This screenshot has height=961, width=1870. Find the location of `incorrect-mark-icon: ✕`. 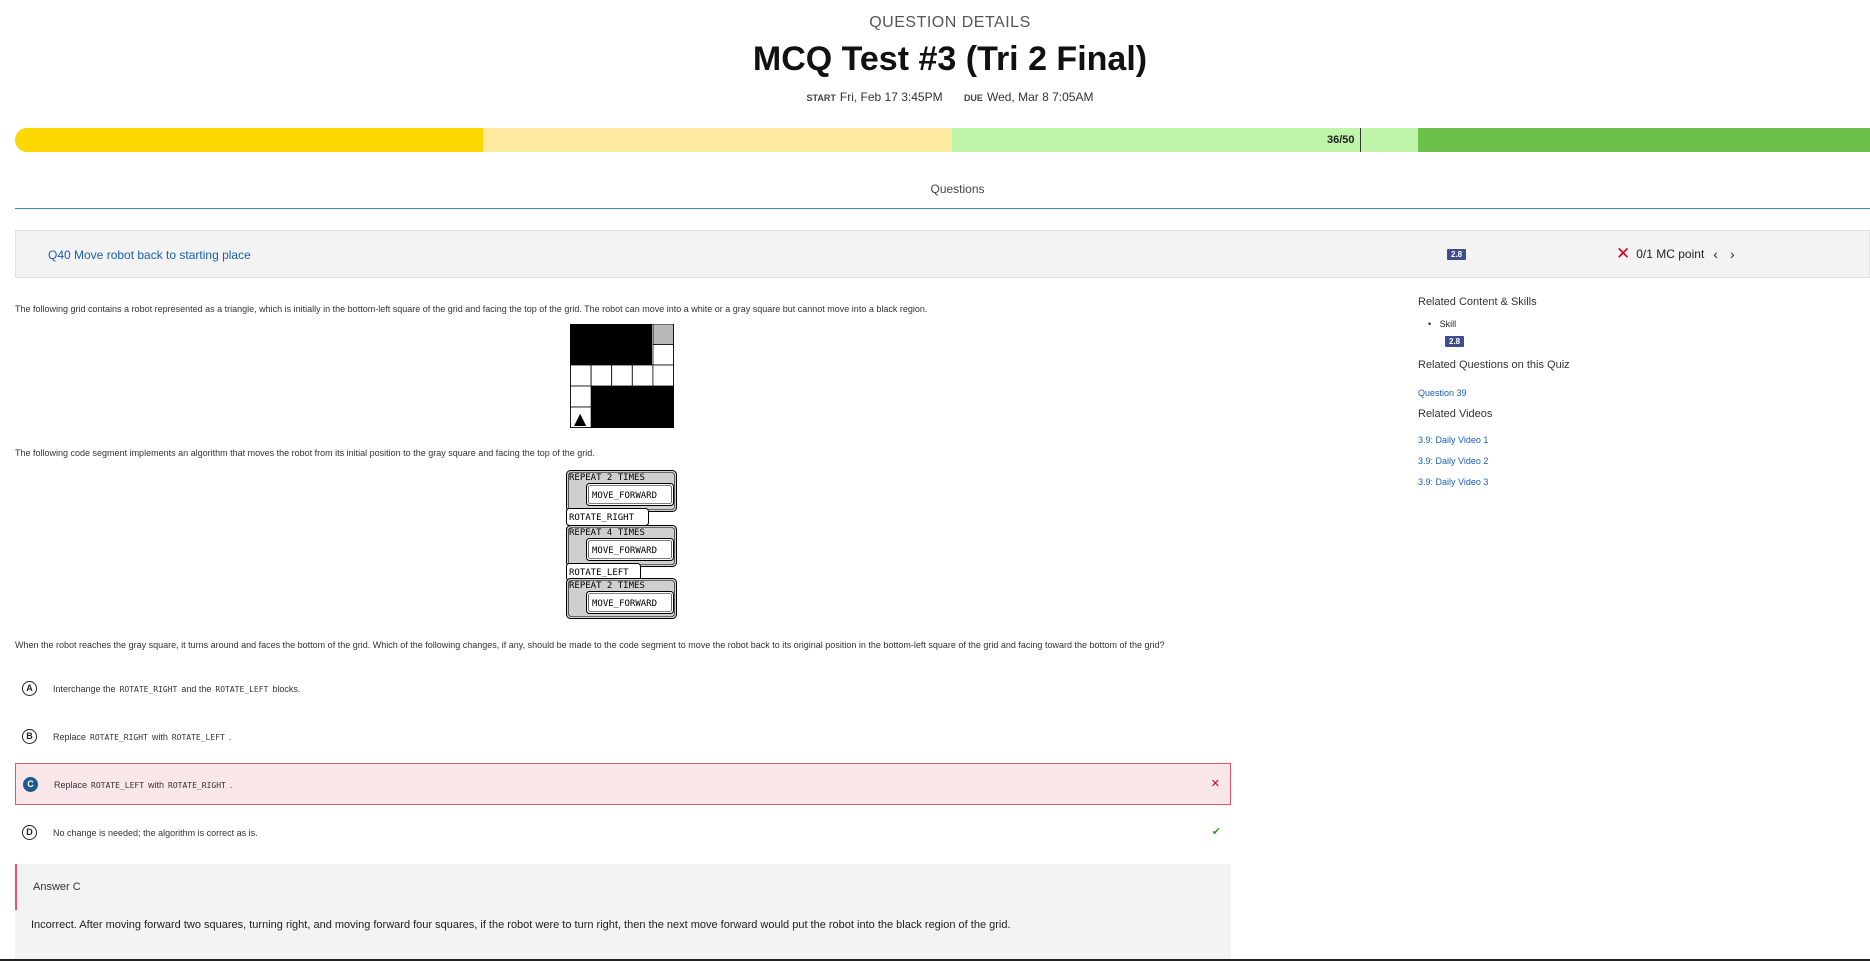

incorrect-mark-icon: ✕ is located at coordinates (1215, 784).